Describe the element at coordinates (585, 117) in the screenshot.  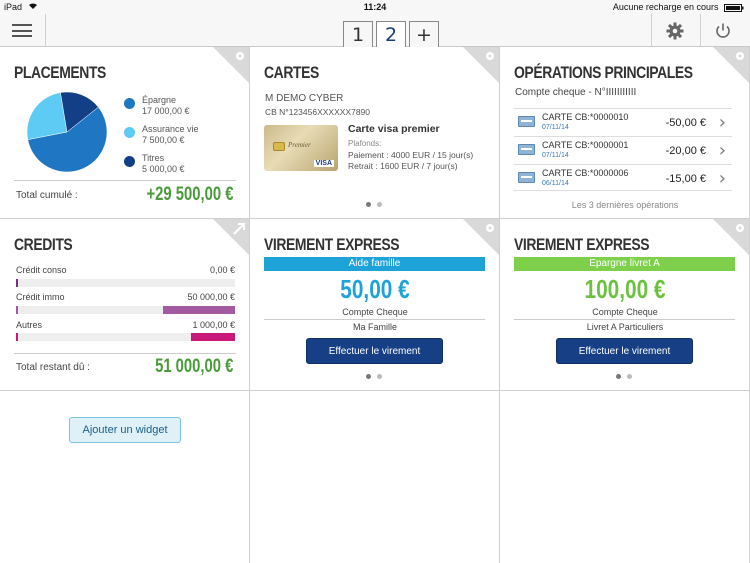
I see `operation-label: CARTE CB:*0000010` at that location.